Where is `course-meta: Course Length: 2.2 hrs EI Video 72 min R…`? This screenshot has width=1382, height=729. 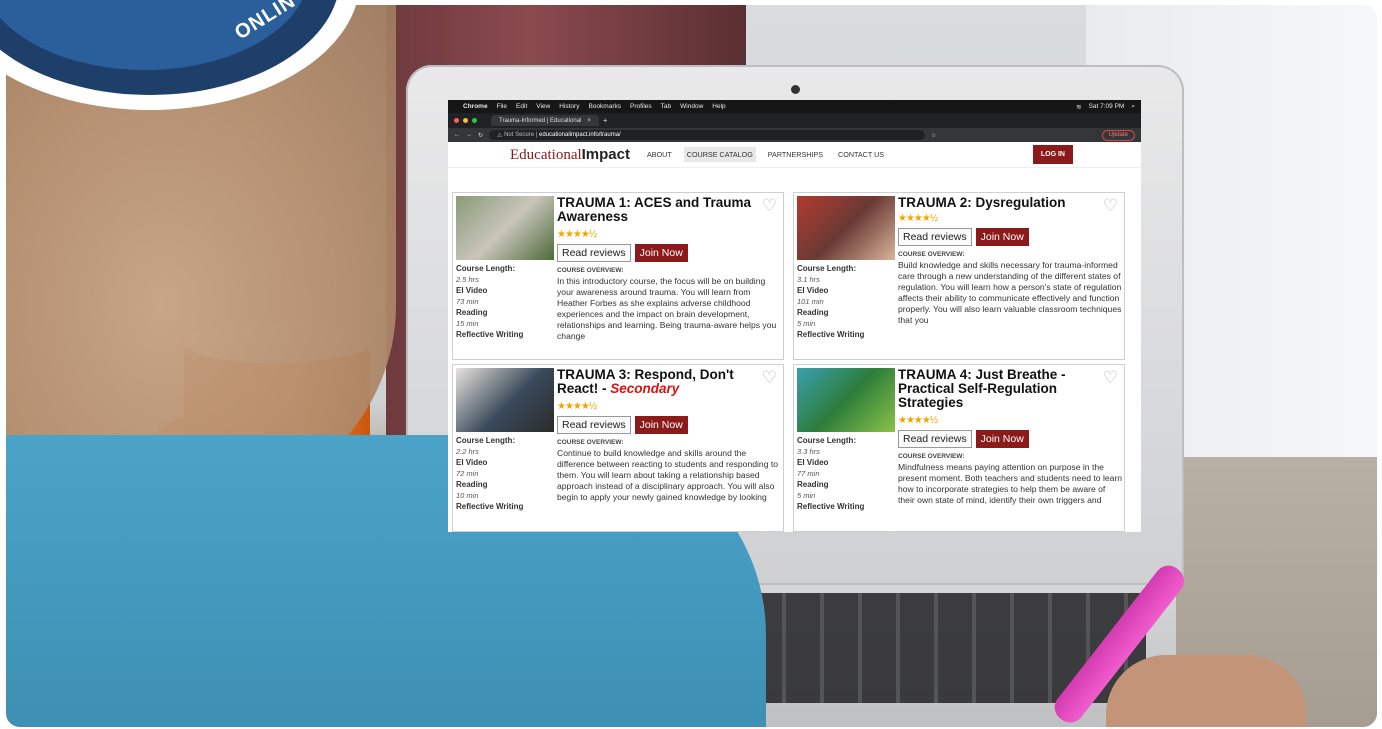 course-meta: Course Length: 2.2 hrs EI Video 72 min R… is located at coordinates (505, 473).